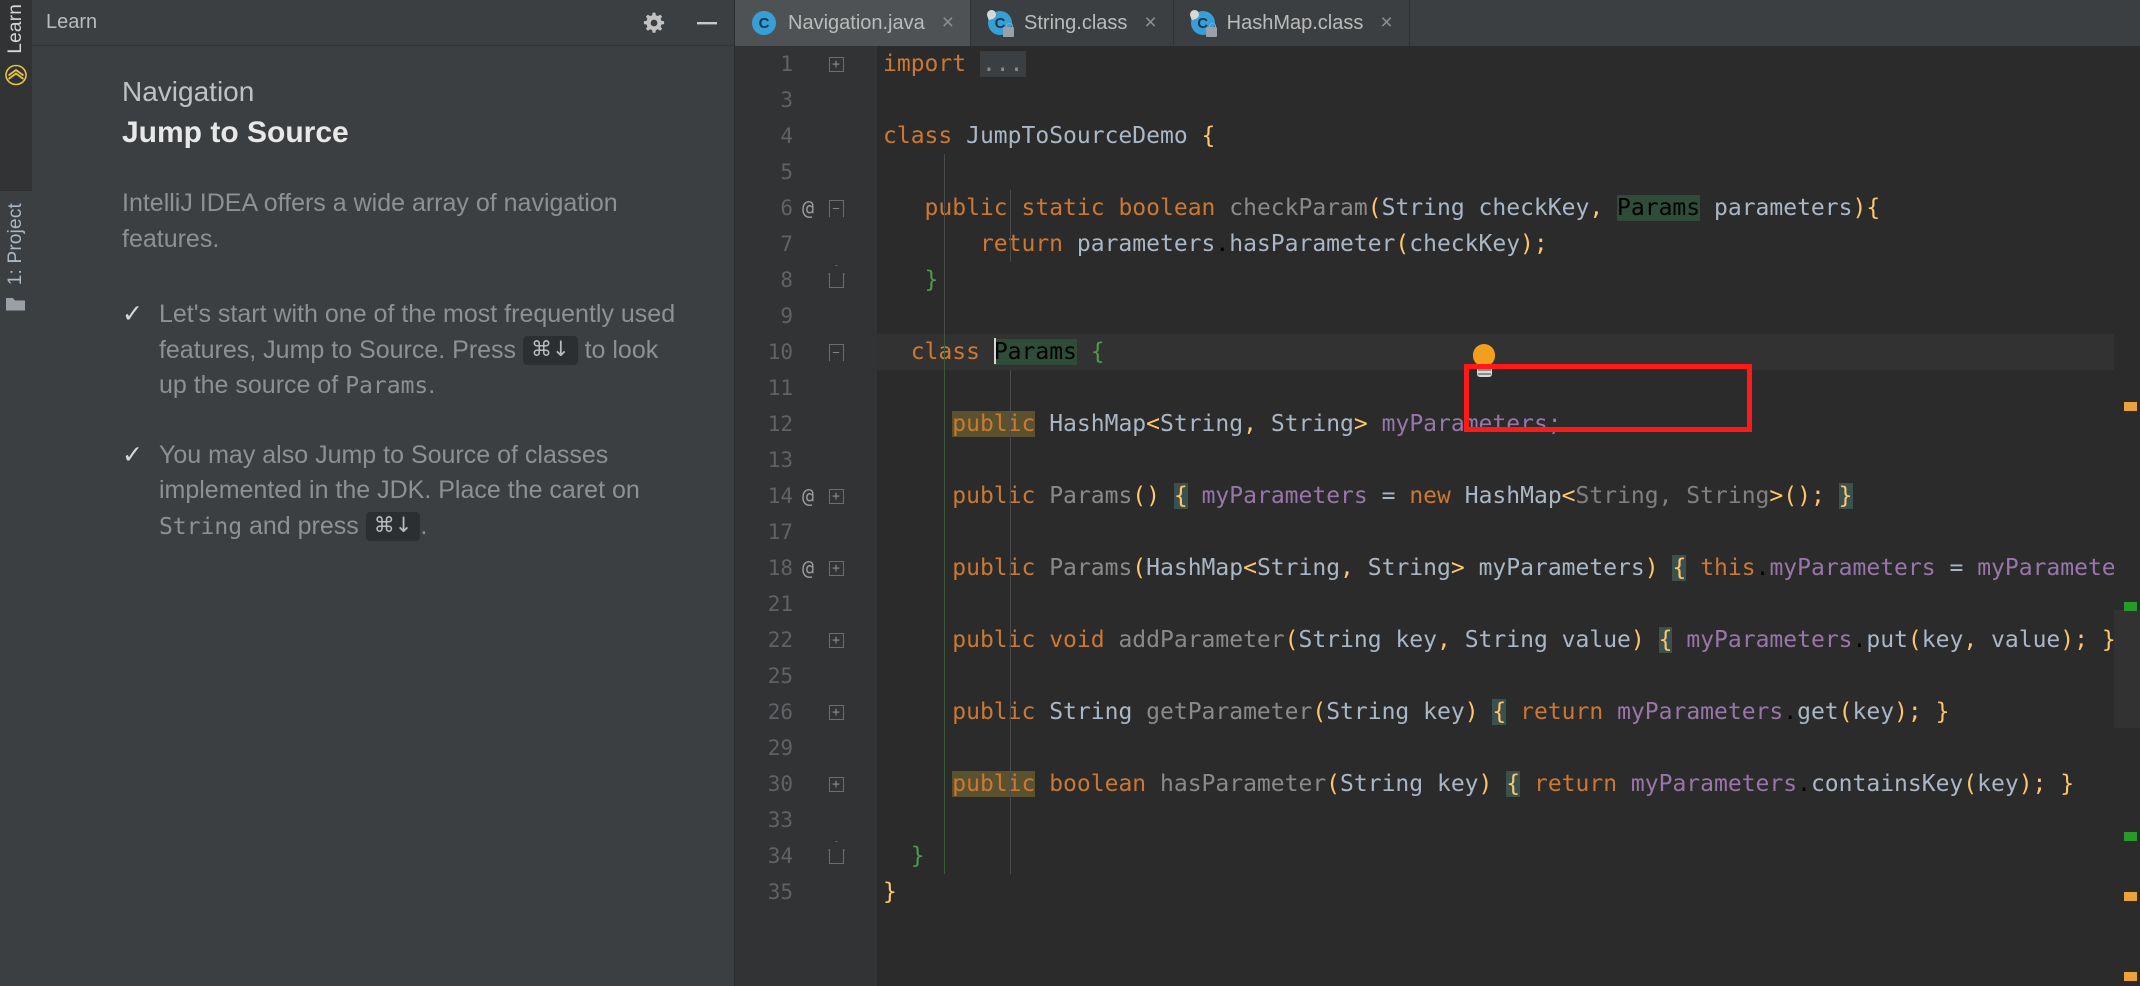 This screenshot has width=2140, height=986. Describe the element at coordinates (2127, 669) in the screenshot. I see `vertical-scrollbar-thumb` at that location.